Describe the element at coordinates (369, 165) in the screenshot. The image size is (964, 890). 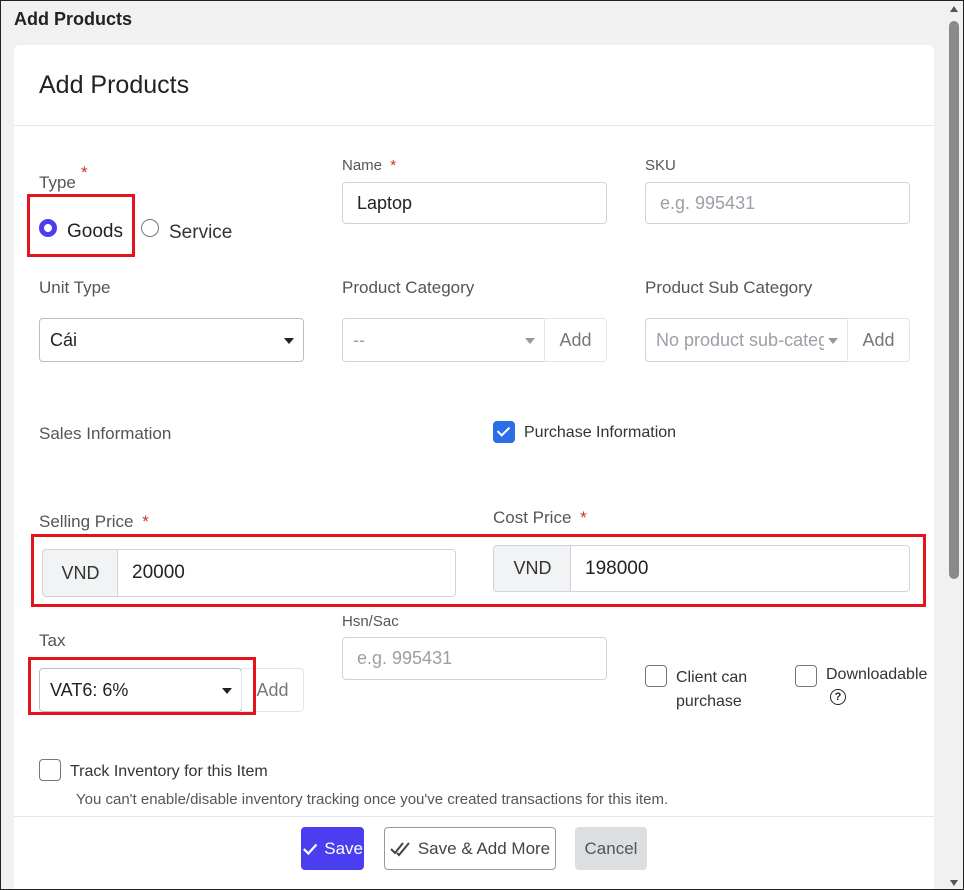
I see `name-label: Name *` at that location.